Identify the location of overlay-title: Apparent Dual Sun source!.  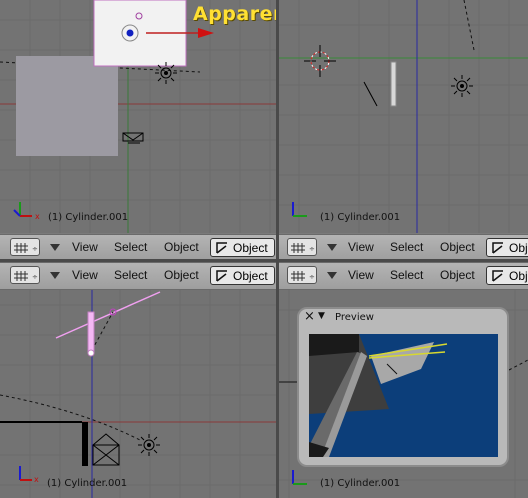
(234, 14).